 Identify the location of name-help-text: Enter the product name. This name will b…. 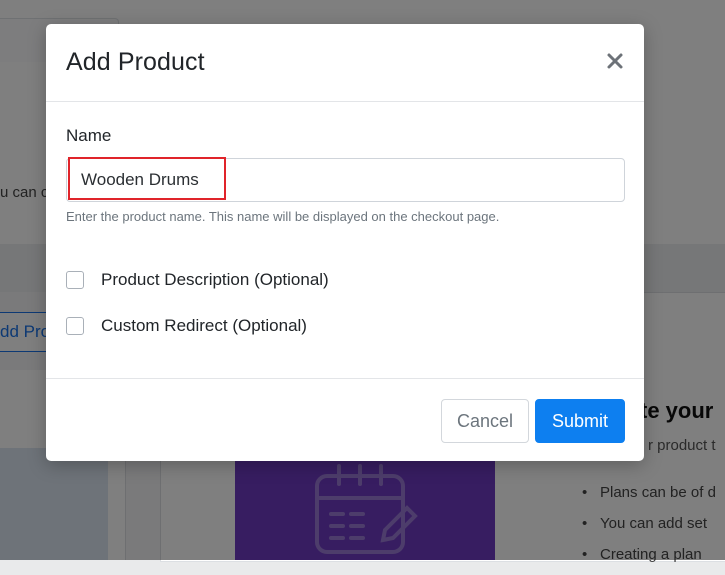
(283, 216).